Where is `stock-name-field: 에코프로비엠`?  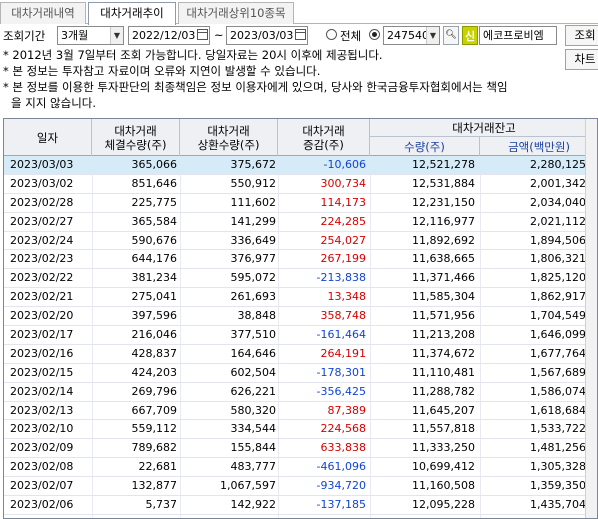
stock-name-field: 에코프로비엠 is located at coordinates (518, 35).